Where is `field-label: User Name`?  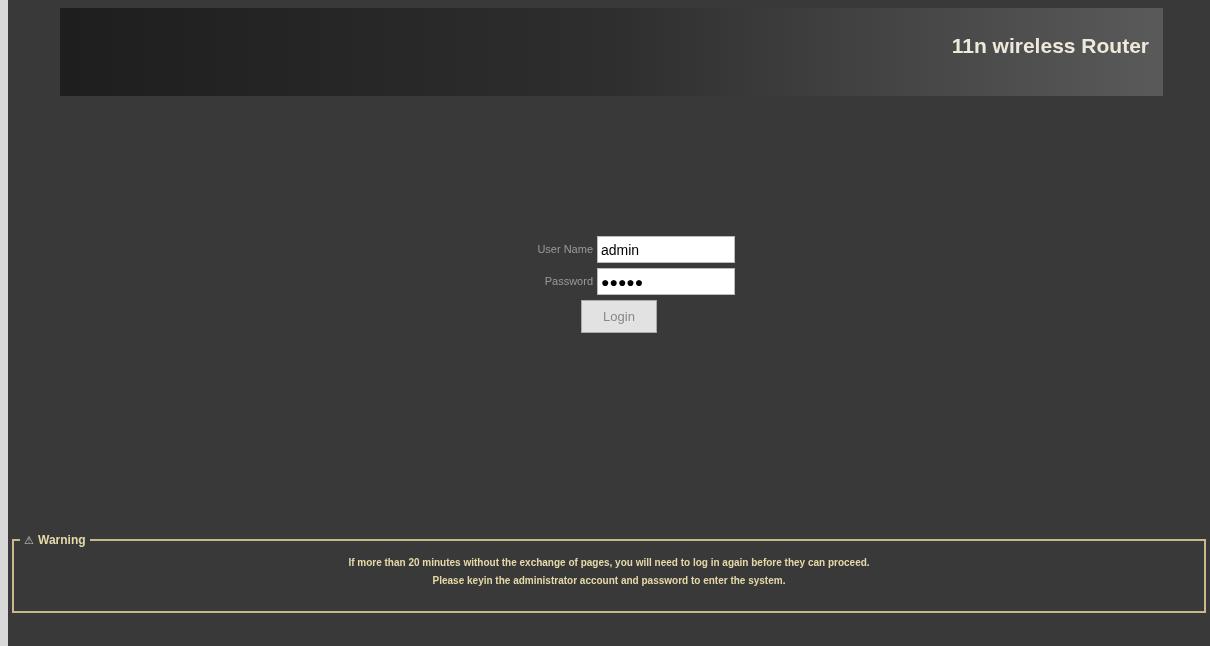
field-label: User Name is located at coordinates (564, 250).